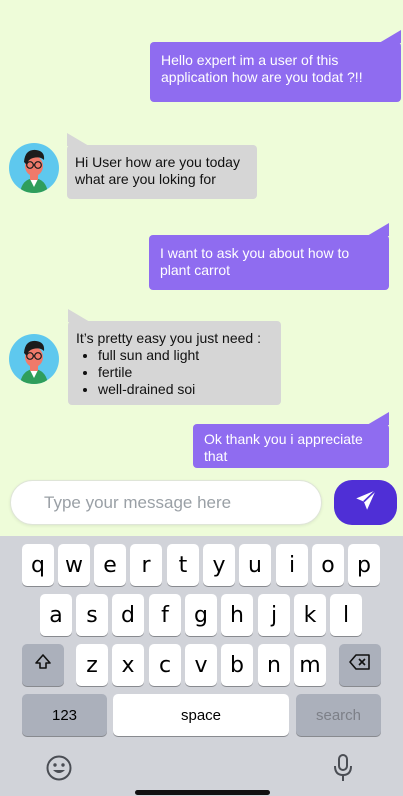  I want to click on send-button, so click(365, 502).